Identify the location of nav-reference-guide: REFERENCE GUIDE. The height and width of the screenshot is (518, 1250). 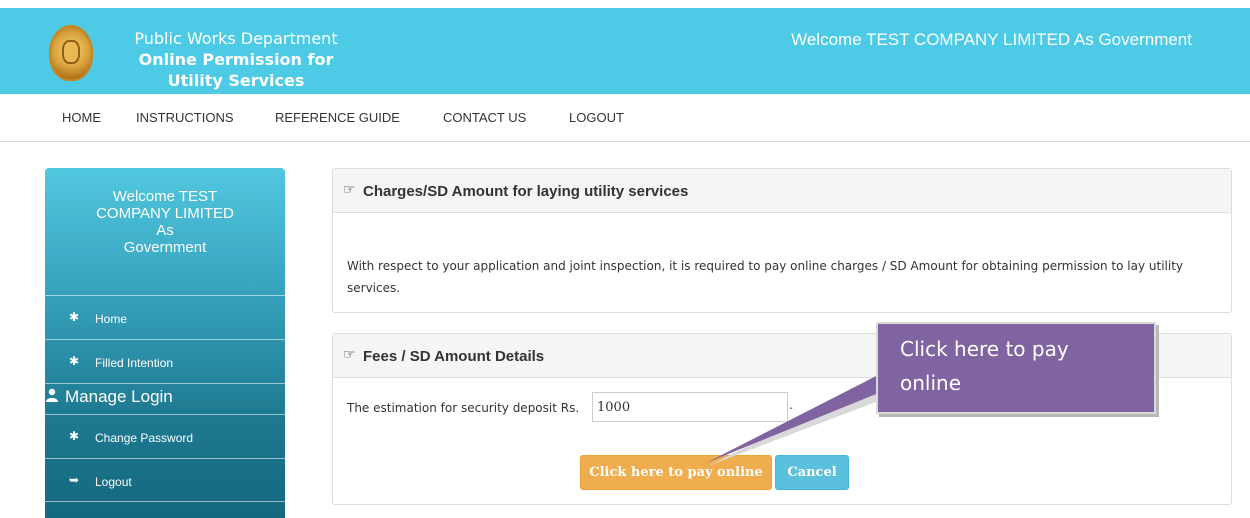
(337, 117).